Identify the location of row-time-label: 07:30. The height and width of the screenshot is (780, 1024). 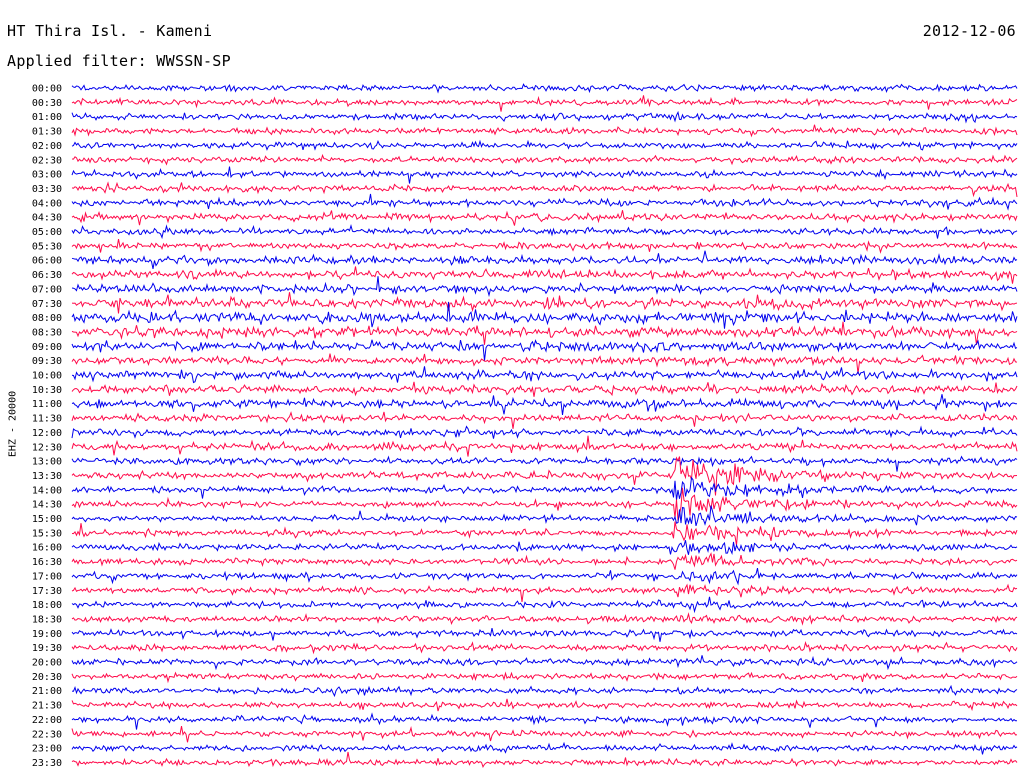
(47, 304).